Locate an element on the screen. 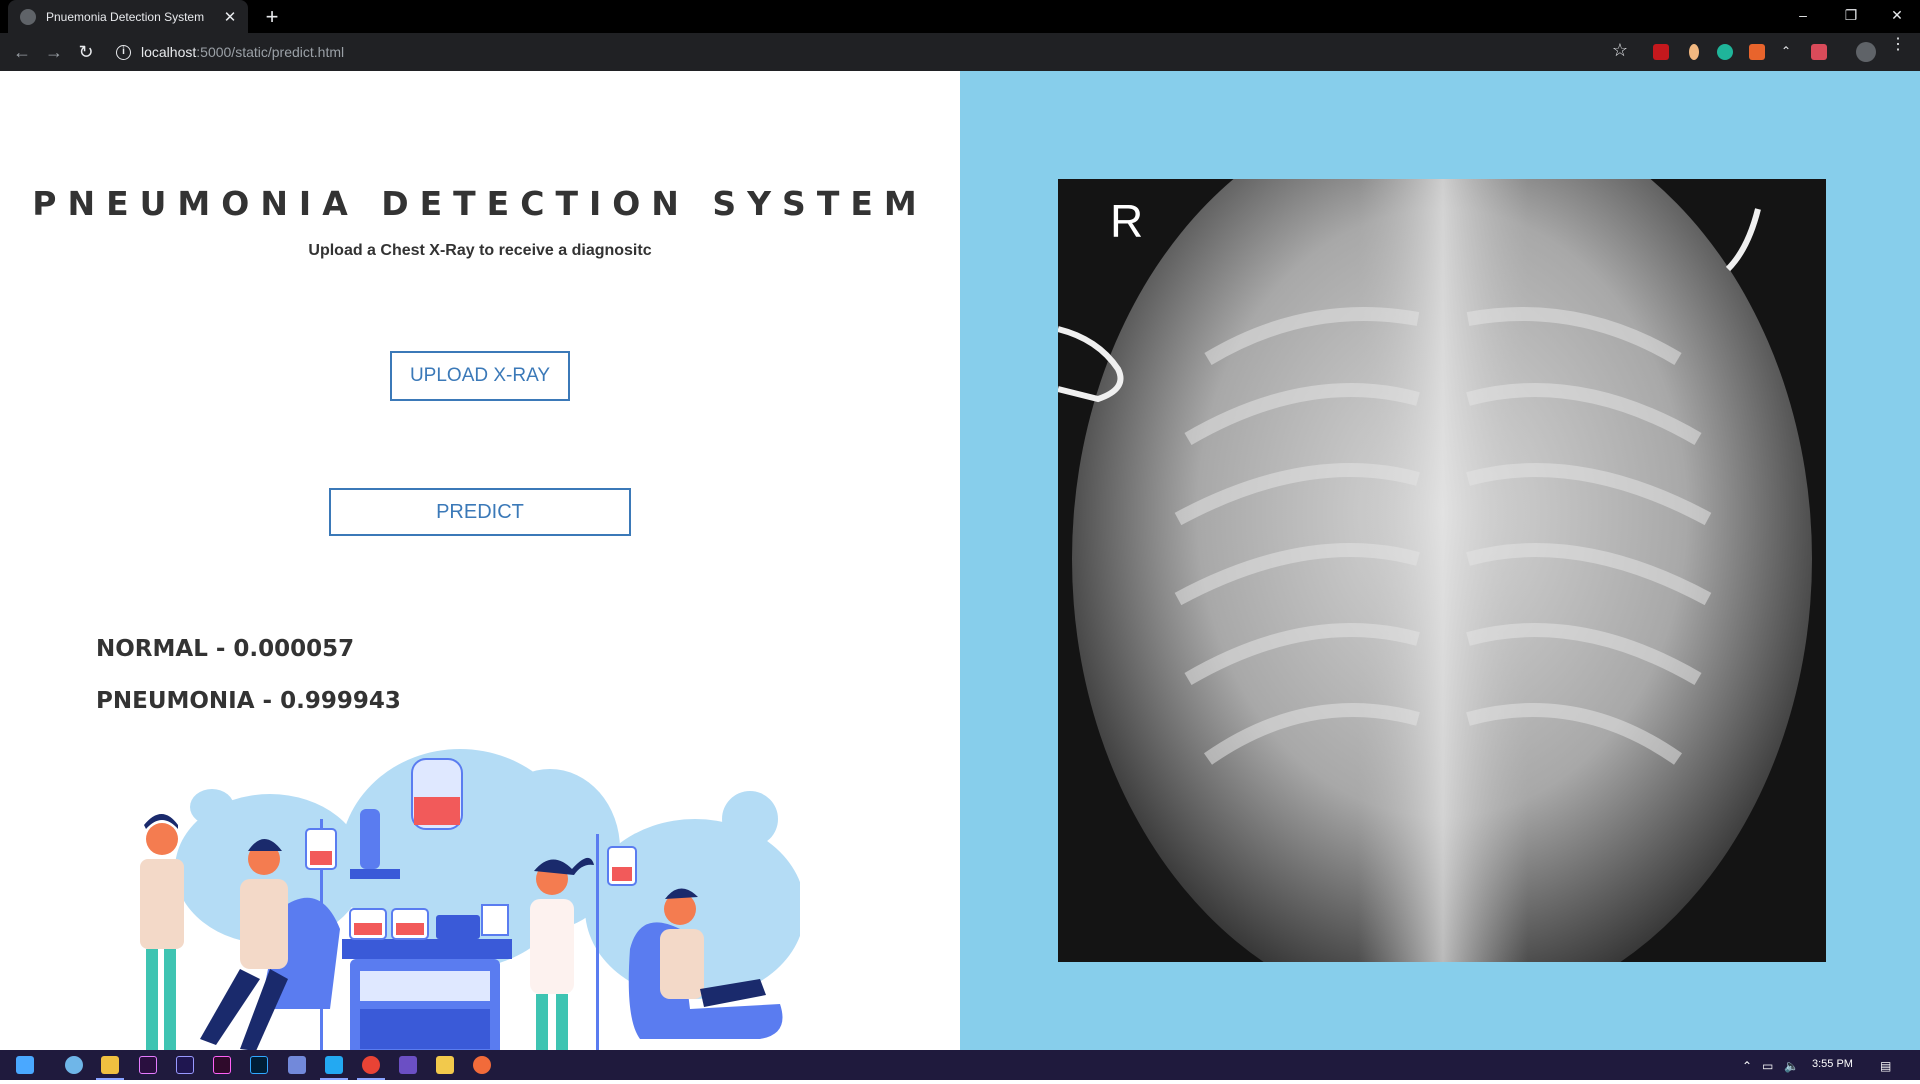 Image resolution: width=1920 pixels, height=1084 pixels. discord-icon is located at coordinates (297, 1065).